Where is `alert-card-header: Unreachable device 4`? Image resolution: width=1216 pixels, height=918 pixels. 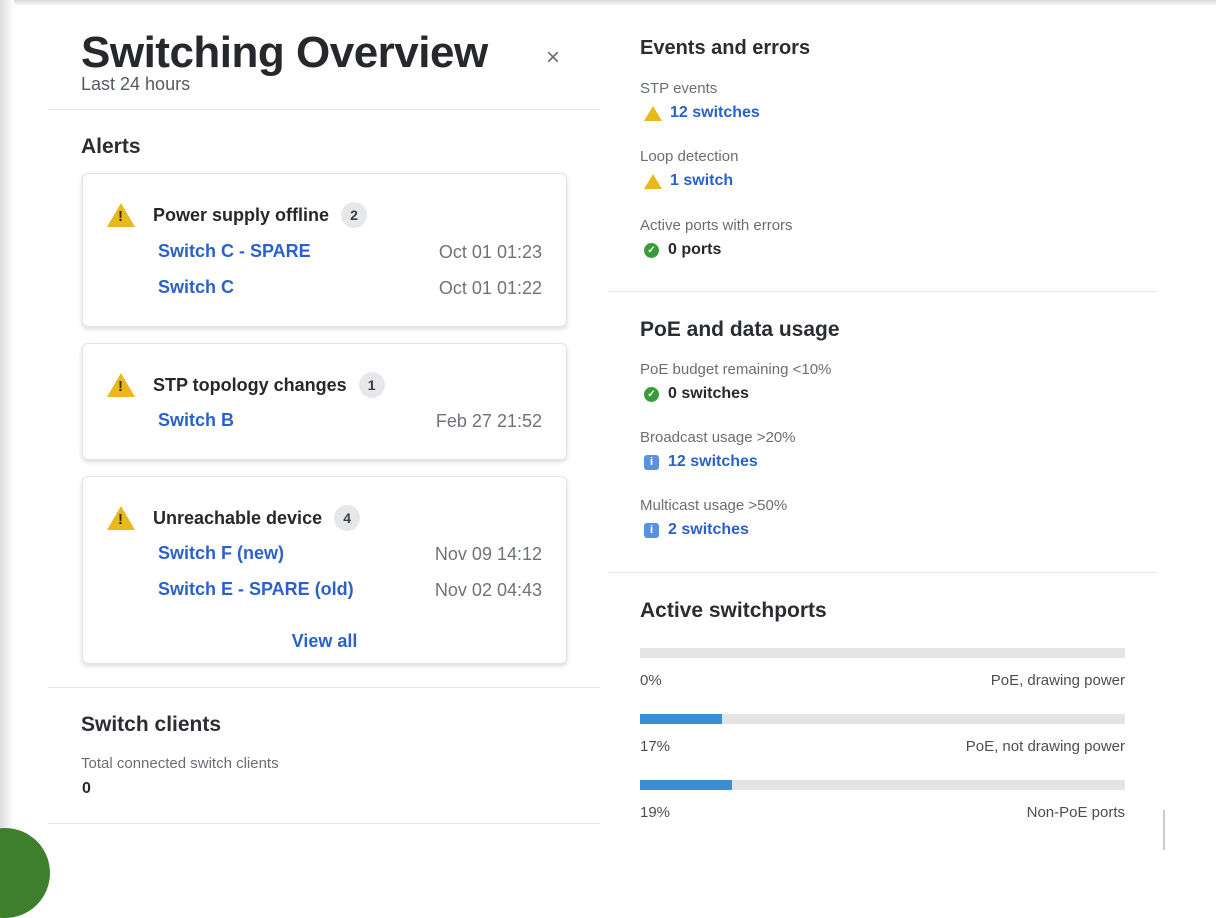
alert-card-header: Unreachable device 4 is located at coordinates (234, 518).